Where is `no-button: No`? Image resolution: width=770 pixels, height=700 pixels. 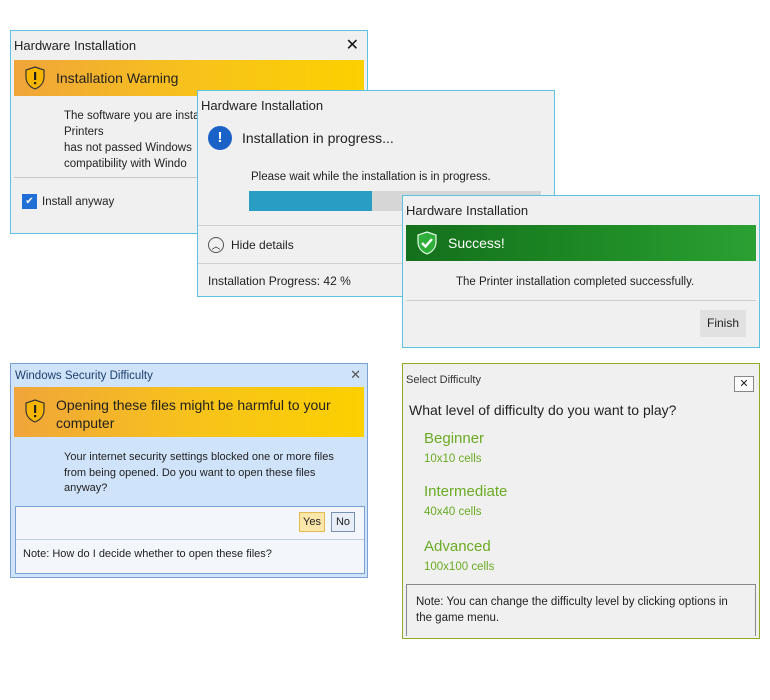
no-button: No is located at coordinates (343, 522).